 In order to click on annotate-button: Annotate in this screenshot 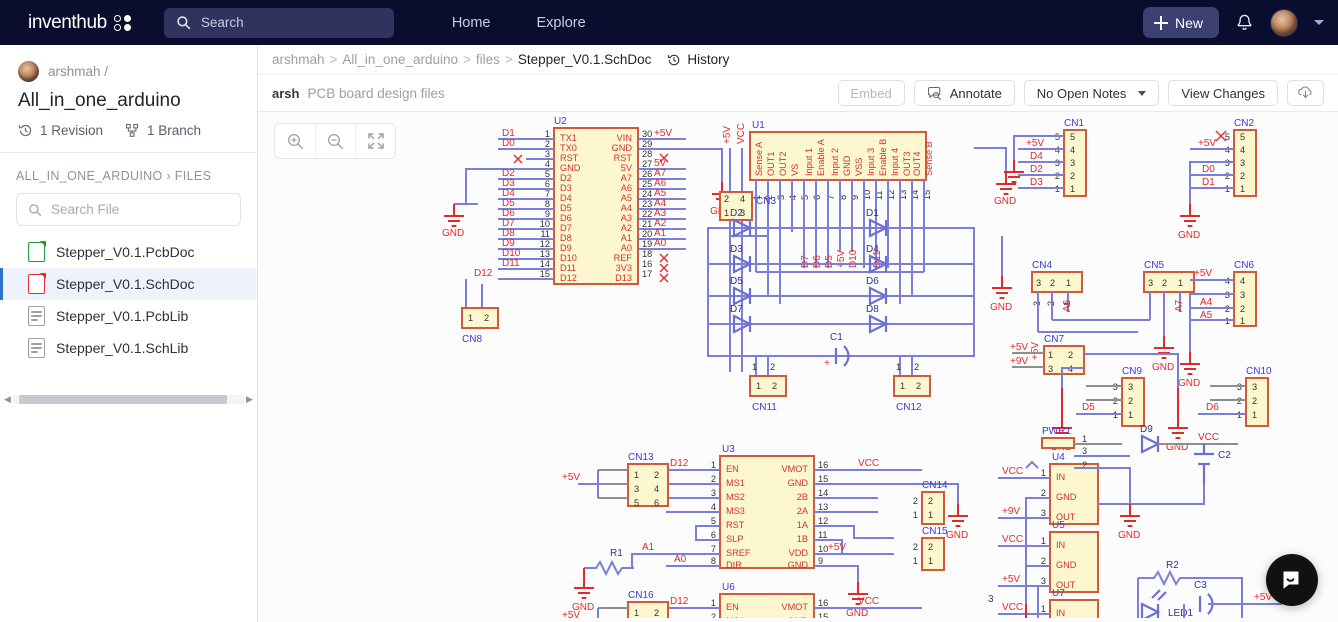, I will do `click(964, 93)`.